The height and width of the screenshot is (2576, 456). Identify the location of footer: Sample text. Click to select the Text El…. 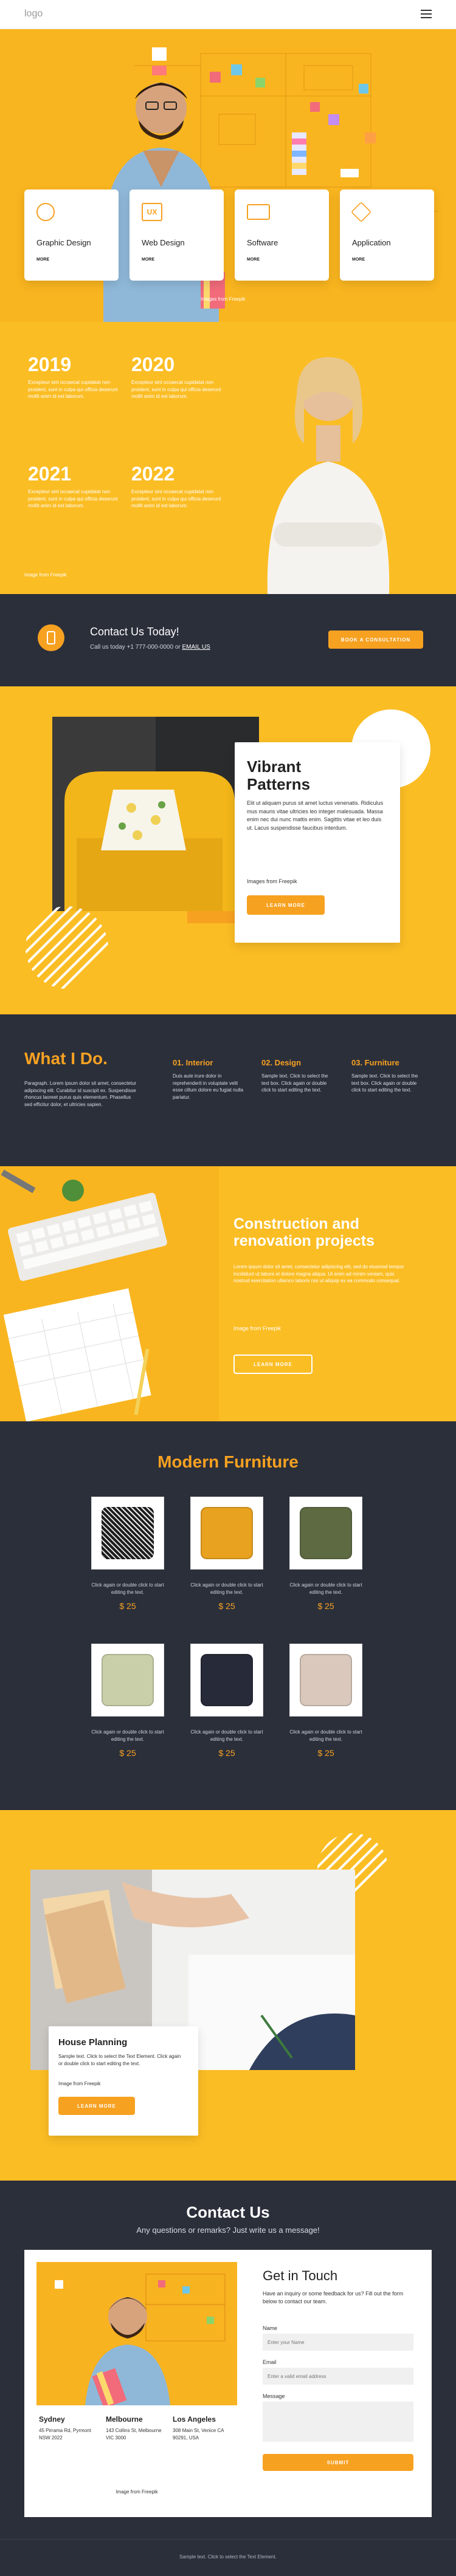
(228, 2557).